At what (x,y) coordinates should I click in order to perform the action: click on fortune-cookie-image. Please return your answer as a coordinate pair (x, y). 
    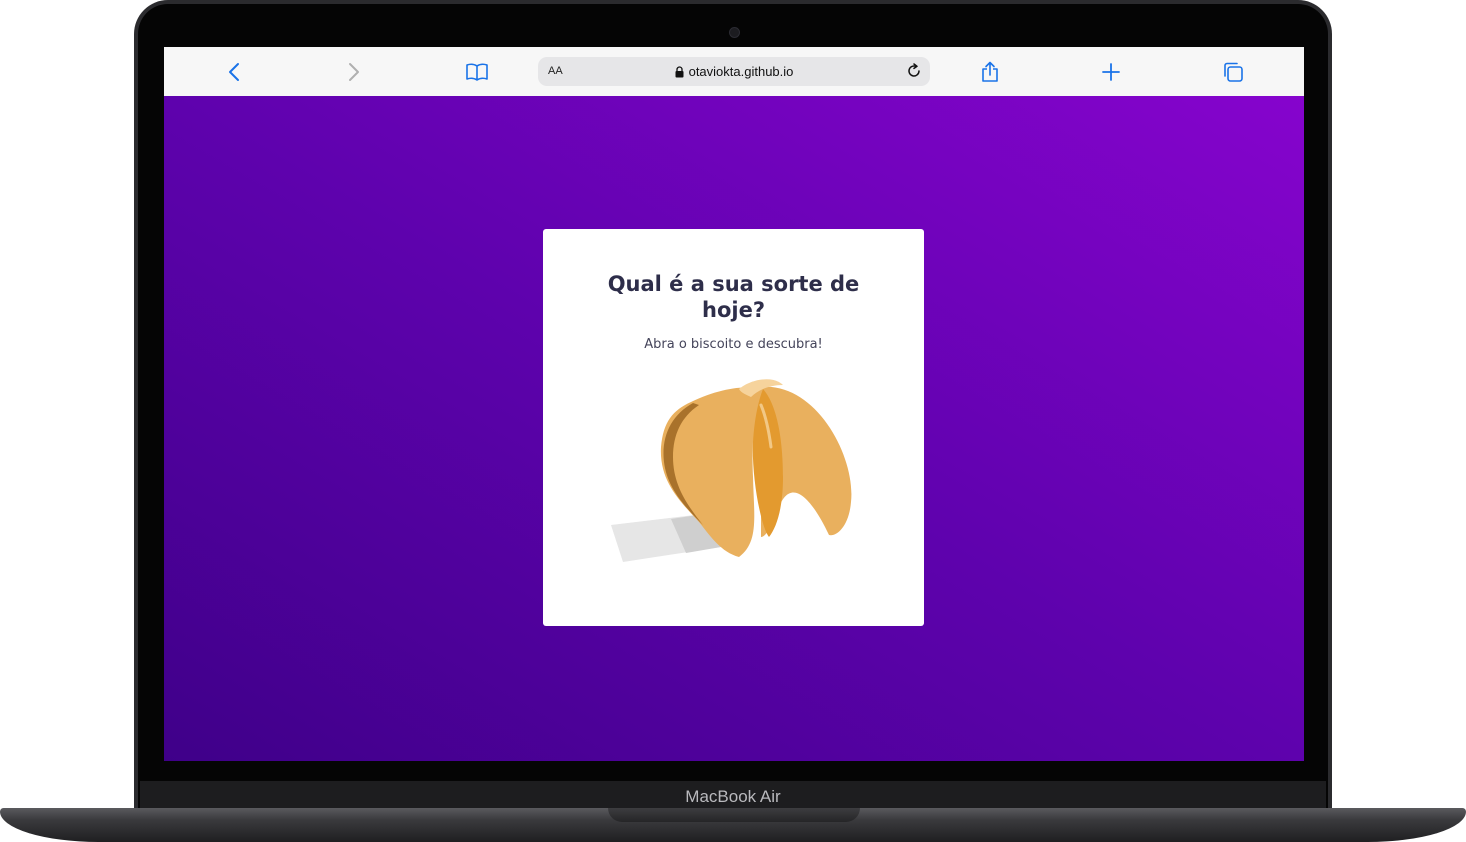
    Looking at the image, I should click on (731, 470).